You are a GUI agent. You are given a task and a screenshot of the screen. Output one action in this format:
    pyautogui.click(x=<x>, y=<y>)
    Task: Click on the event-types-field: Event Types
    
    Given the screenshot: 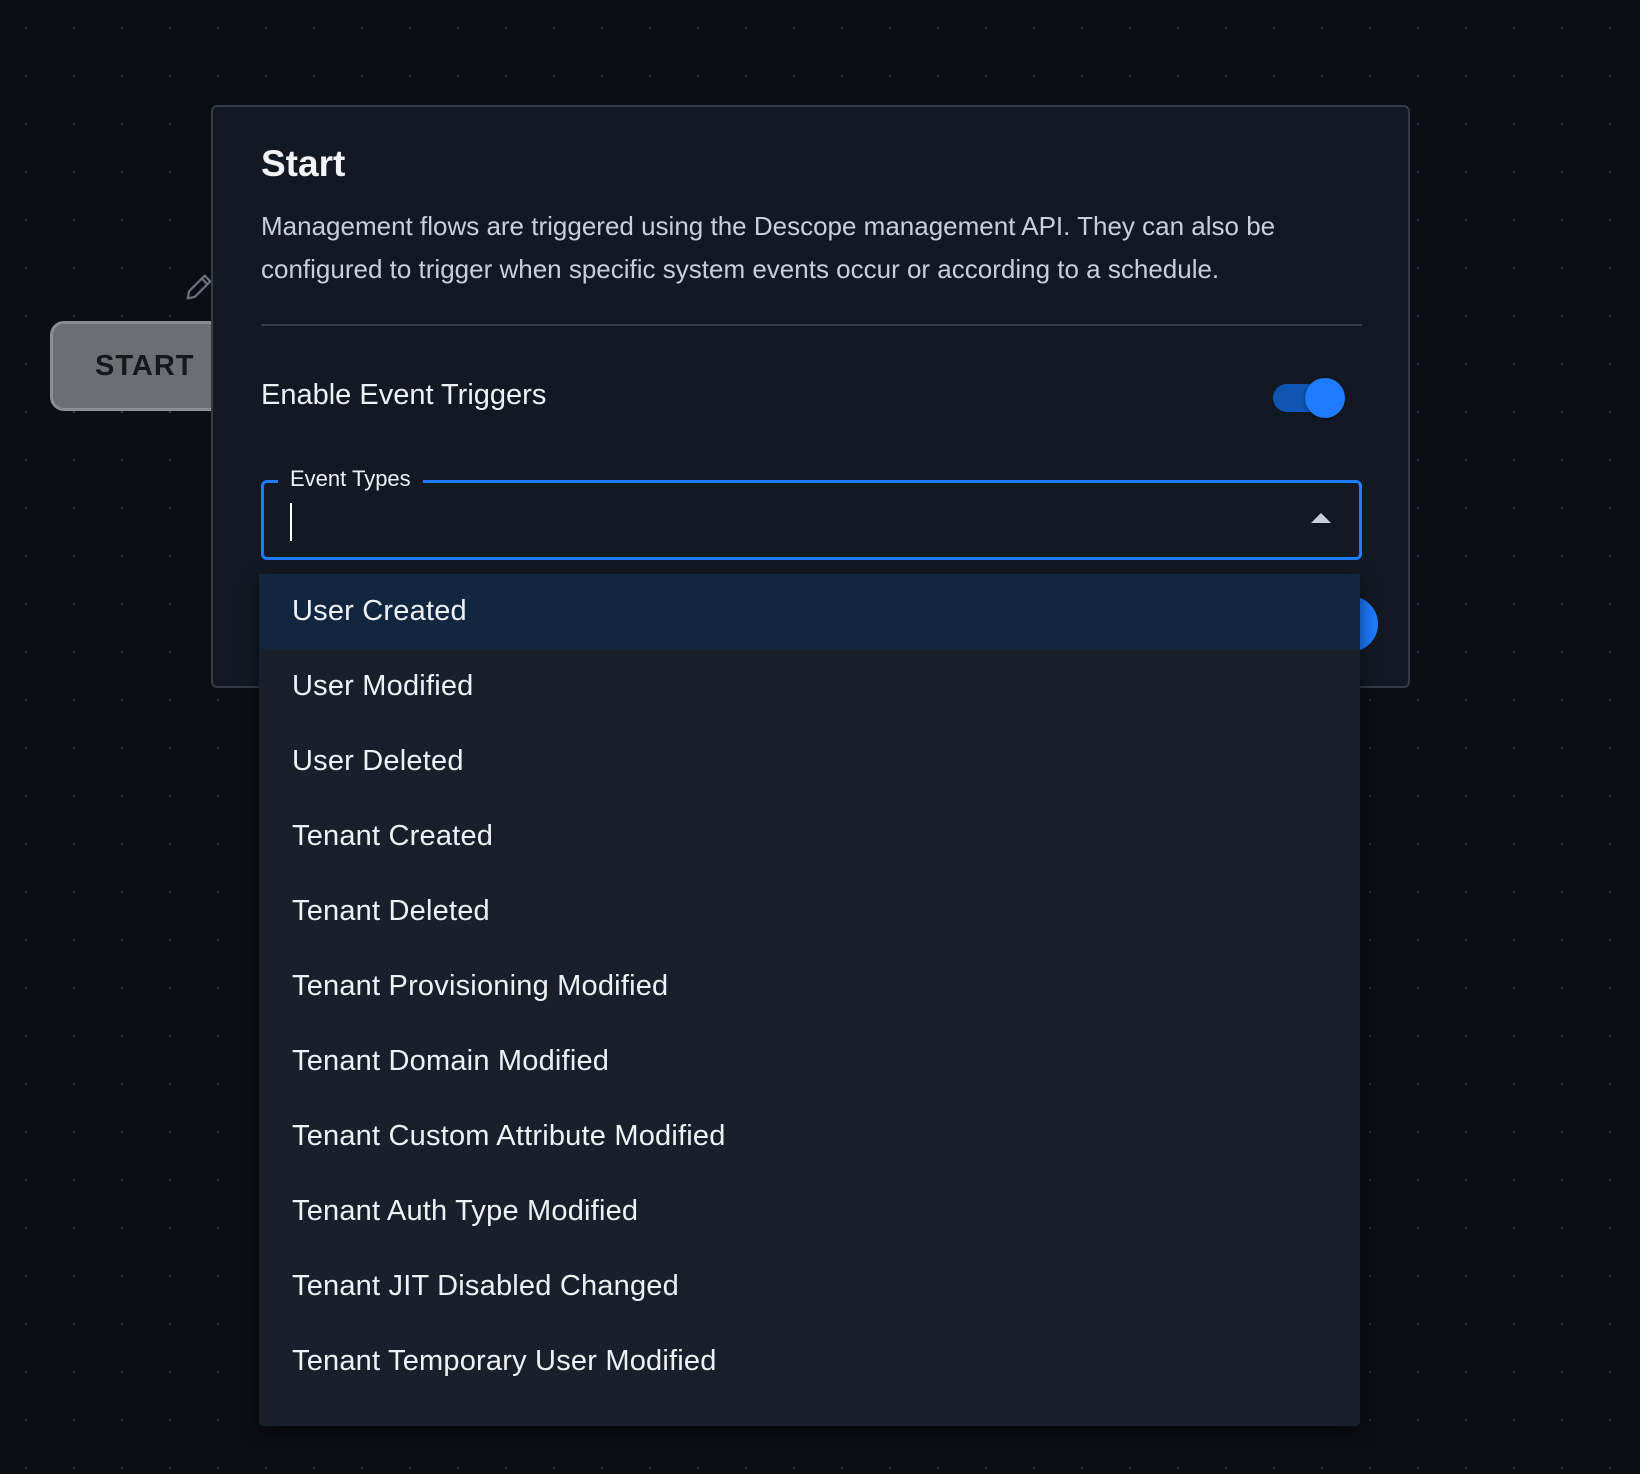 What is the action you would take?
    pyautogui.click(x=811, y=512)
    